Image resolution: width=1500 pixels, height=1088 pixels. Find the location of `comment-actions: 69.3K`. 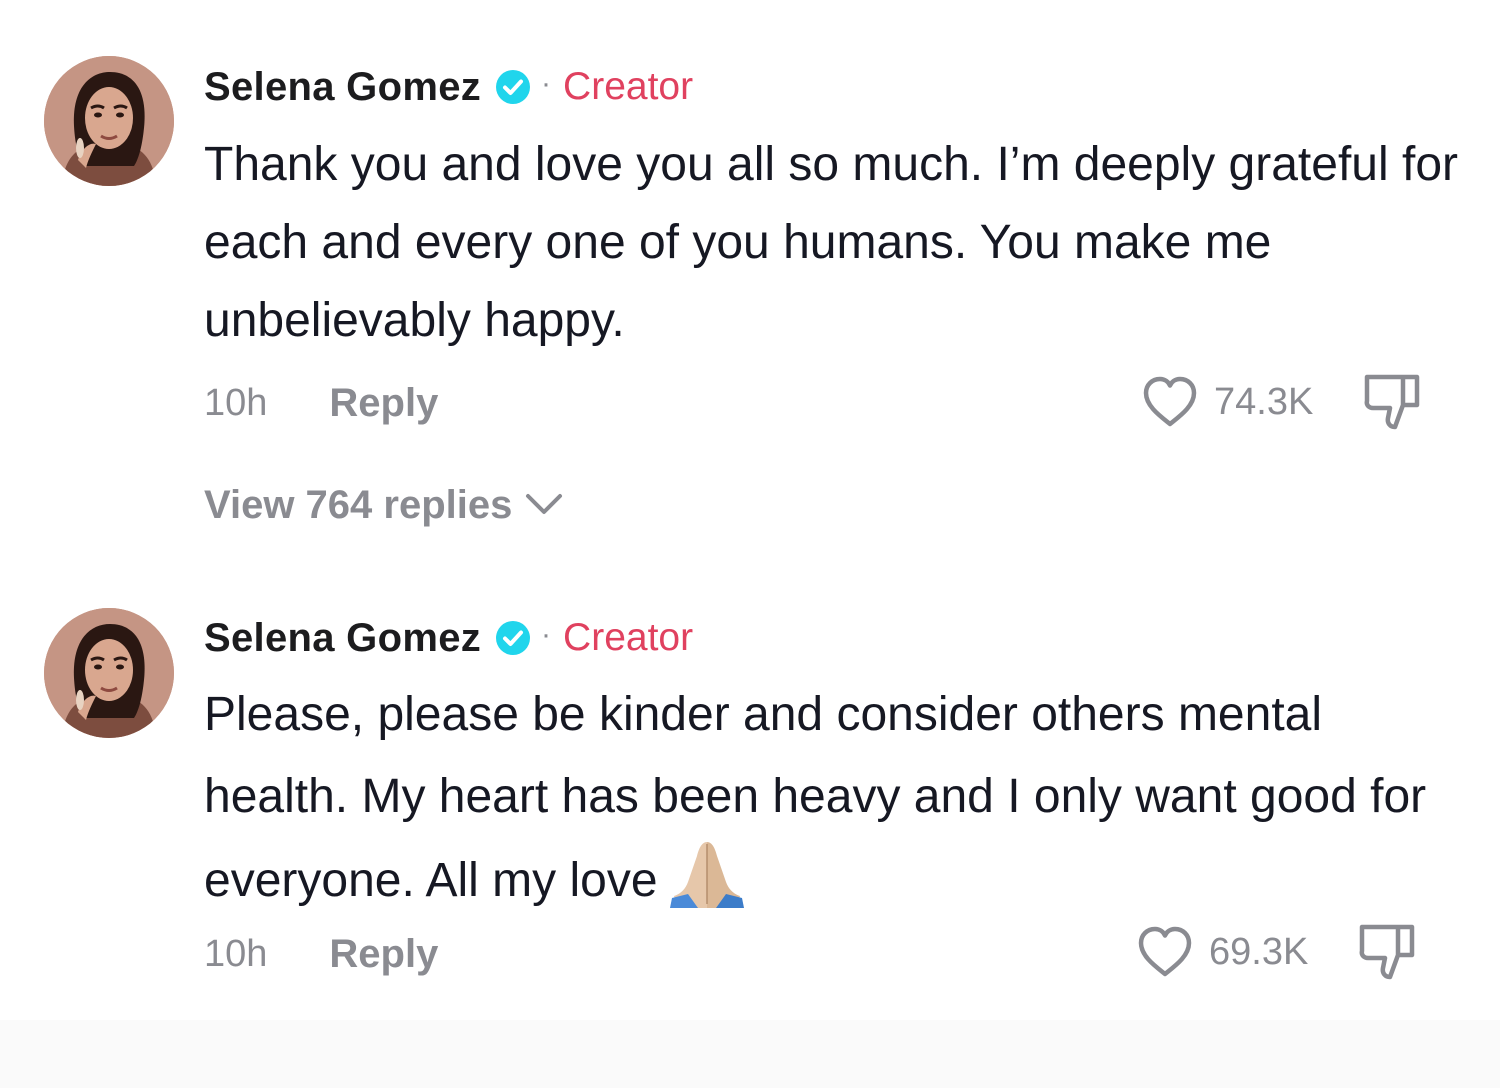

comment-actions: 69.3K is located at coordinates (1276, 952).